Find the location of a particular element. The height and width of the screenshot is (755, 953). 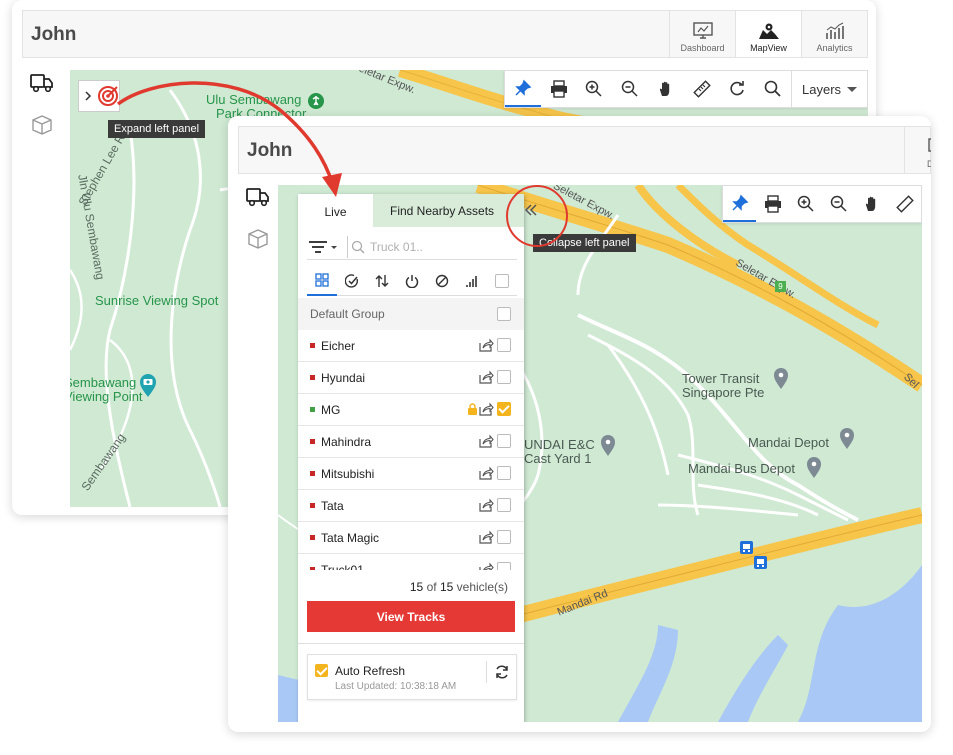

nav-analytics: Analytics is located at coordinates (834, 34).